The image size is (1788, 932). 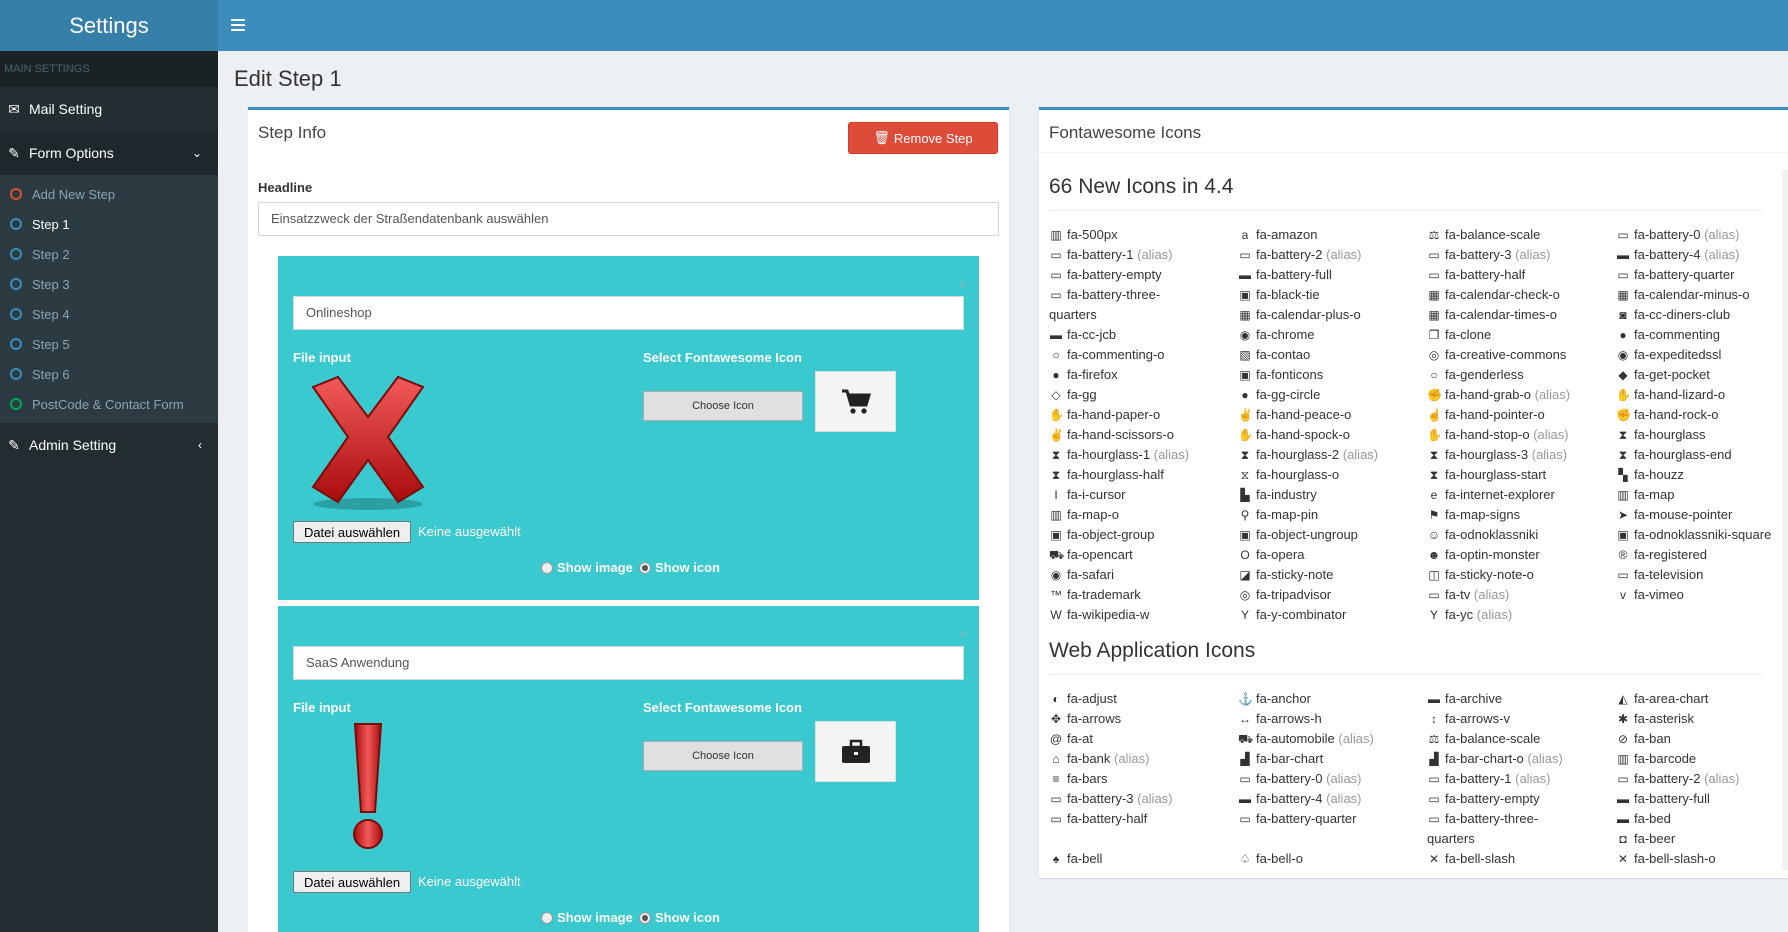 I want to click on icon-list-item: ● fa-commenting, so click(x=1668, y=334).